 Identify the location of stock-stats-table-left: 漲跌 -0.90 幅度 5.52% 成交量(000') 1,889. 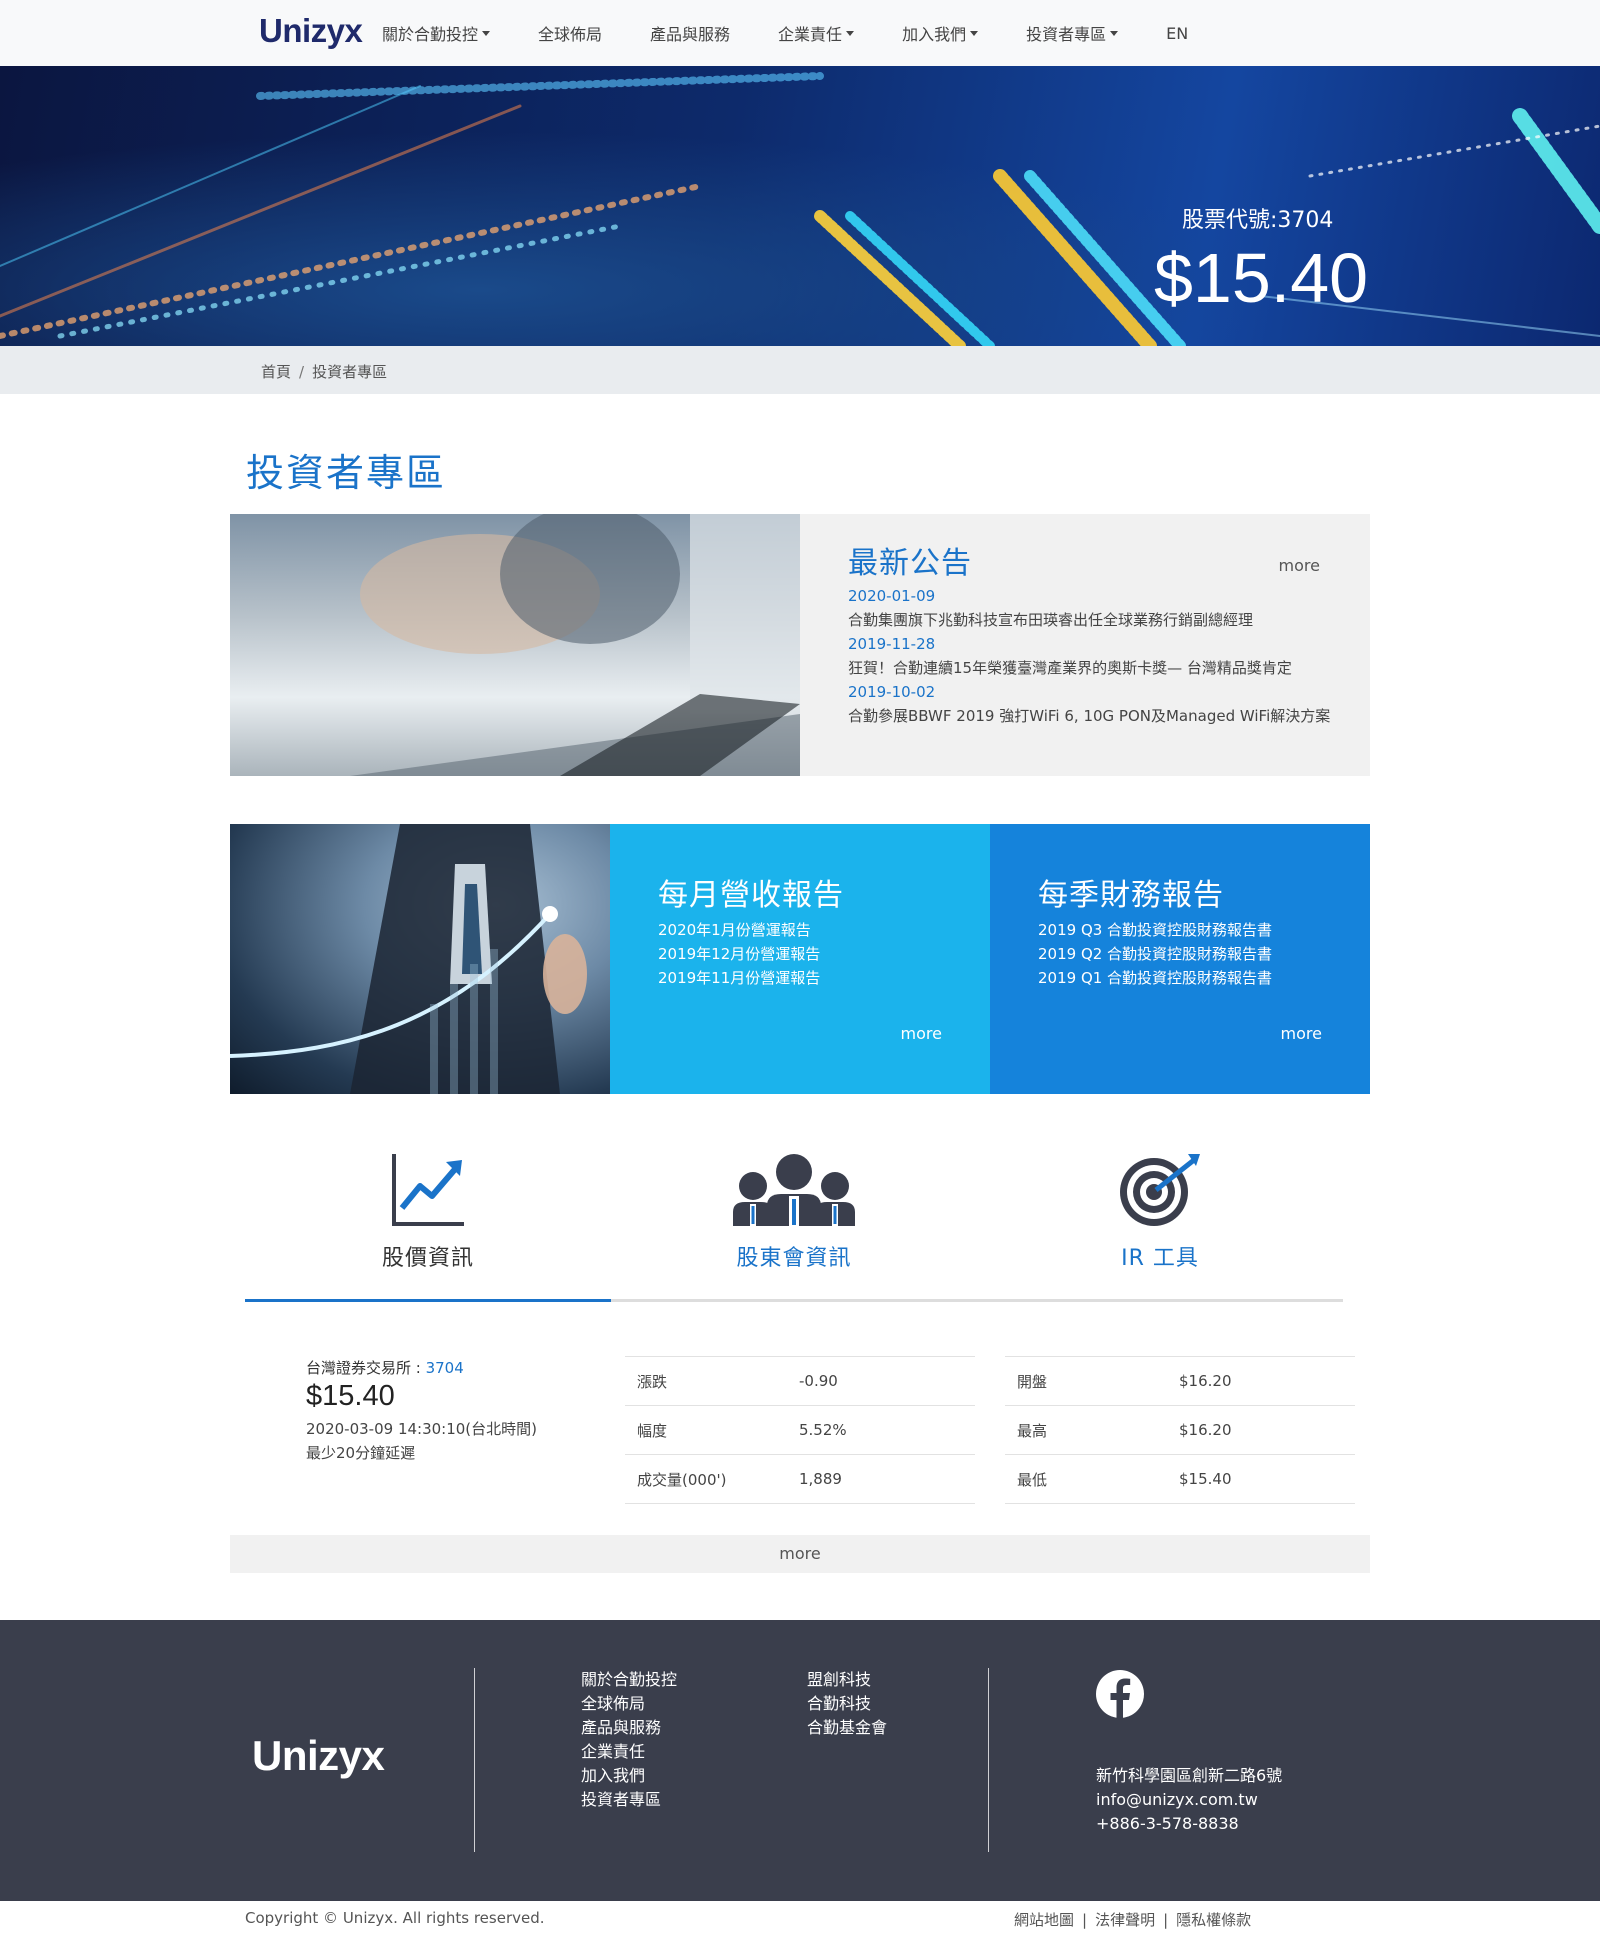
(800, 1430).